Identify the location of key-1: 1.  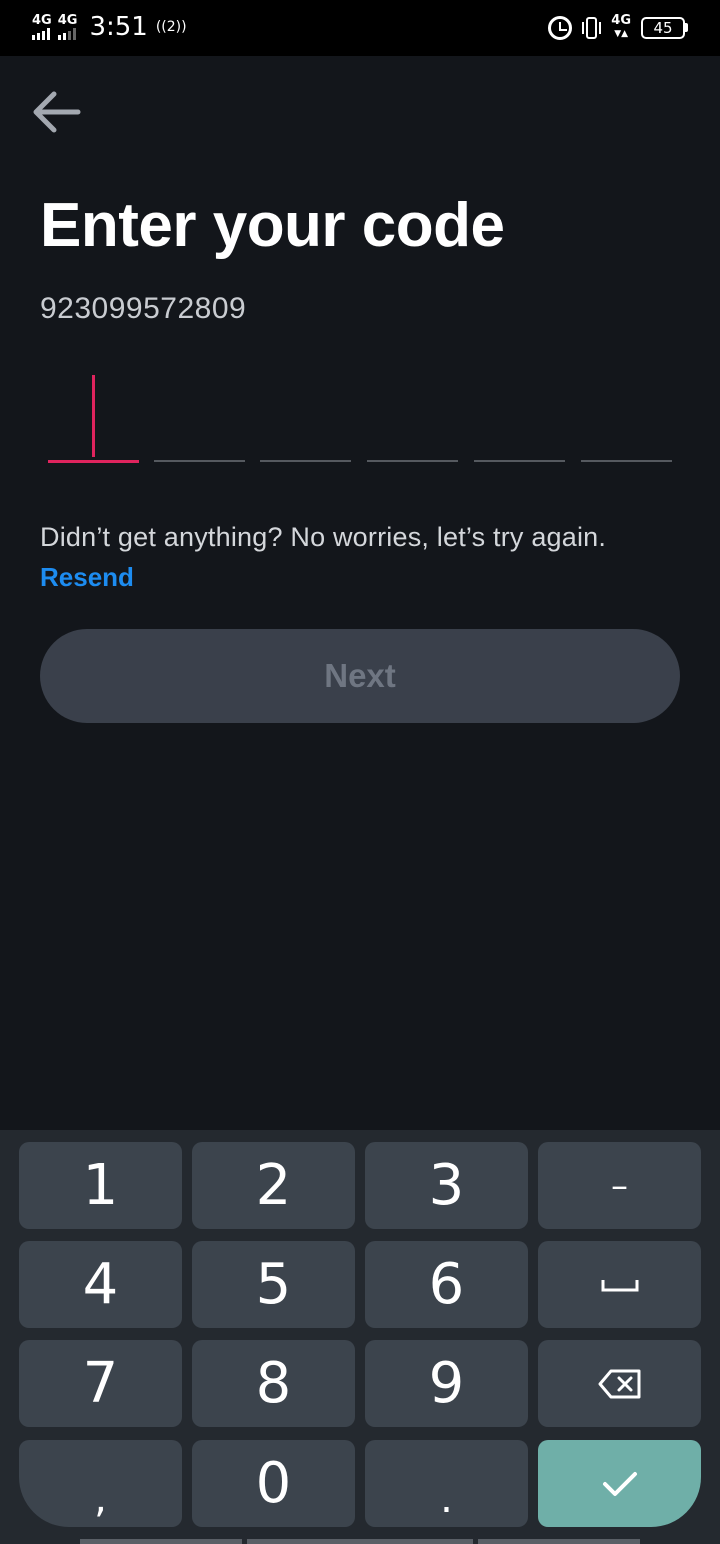
(100, 1185).